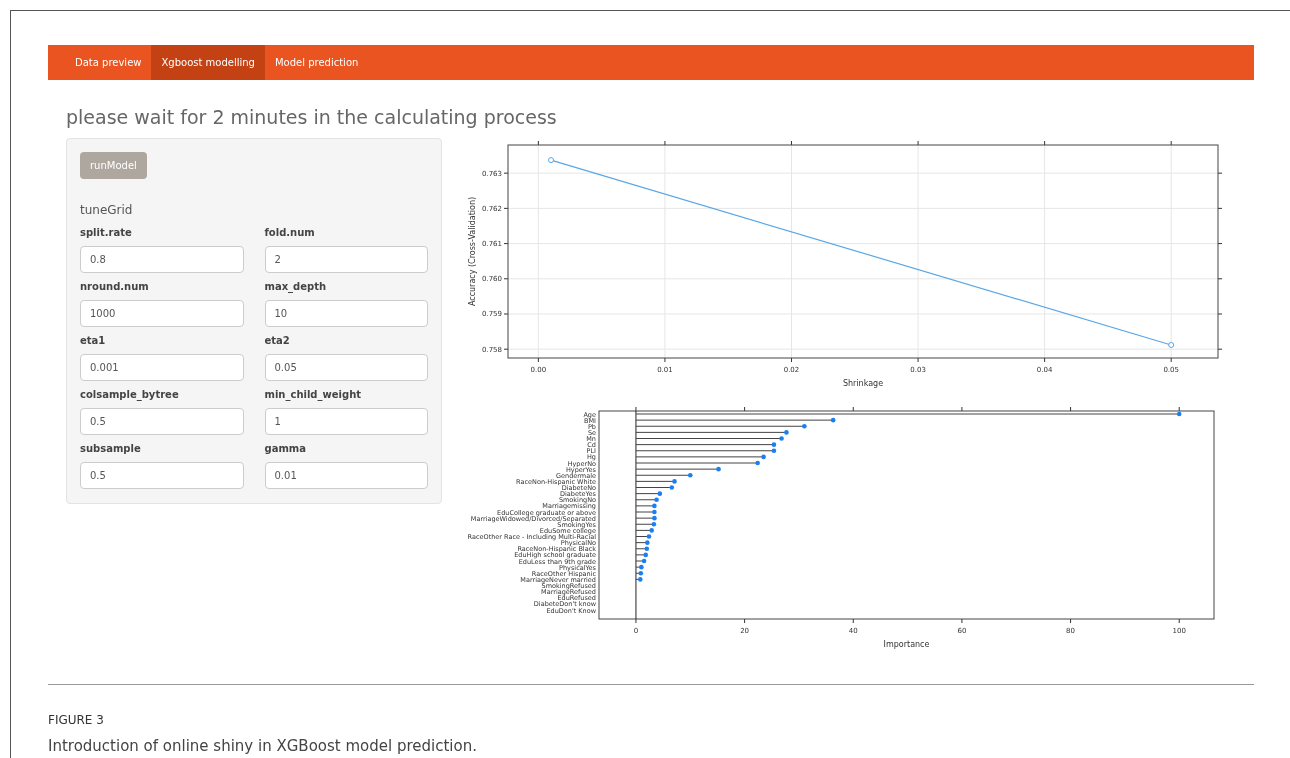 This screenshot has height=758, width=1290. What do you see at coordinates (313, 394) in the screenshot?
I see `field-label: min_child_weight` at bounding box center [313, 394].